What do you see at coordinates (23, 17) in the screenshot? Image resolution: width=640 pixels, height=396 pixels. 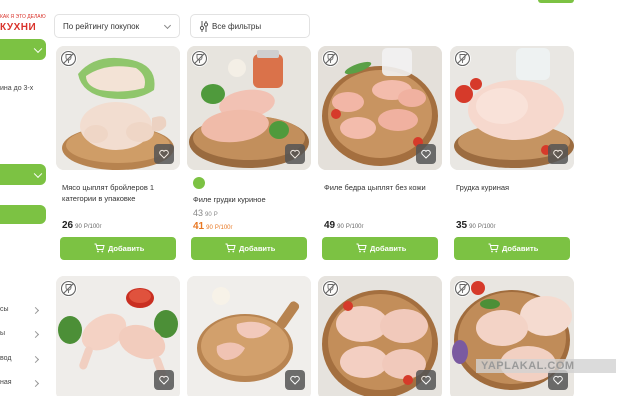 I see `brand-tagline: КАК Я ЭТО ДЕЛАЮ` at bounding box center [23, 17].